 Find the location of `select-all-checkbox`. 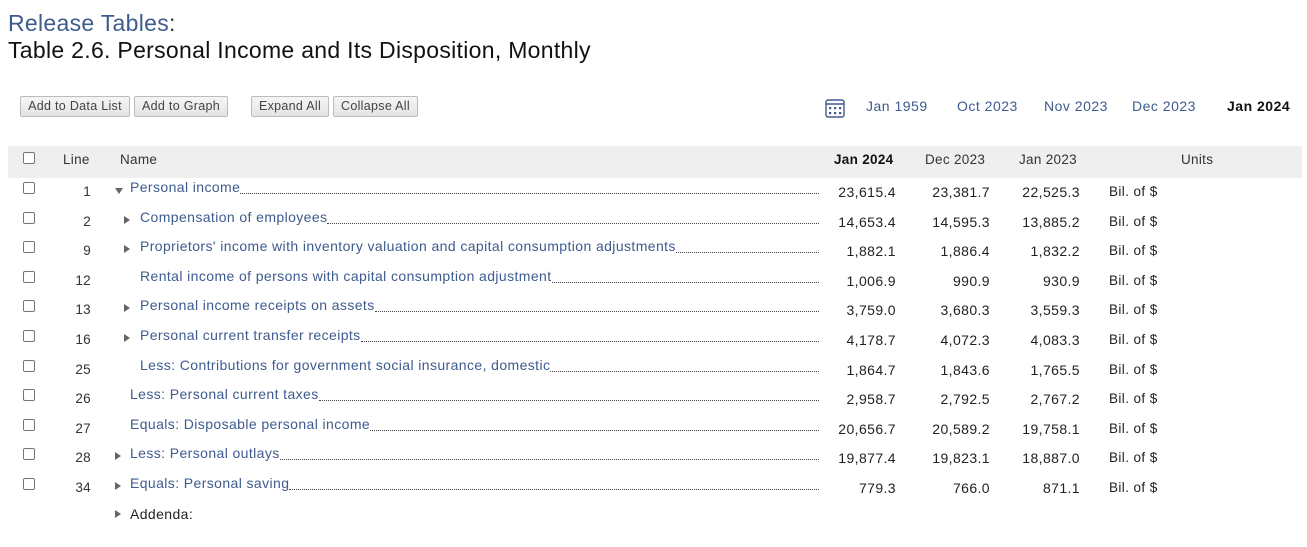

select-all-checkbox is located at coordinates (29, 158).